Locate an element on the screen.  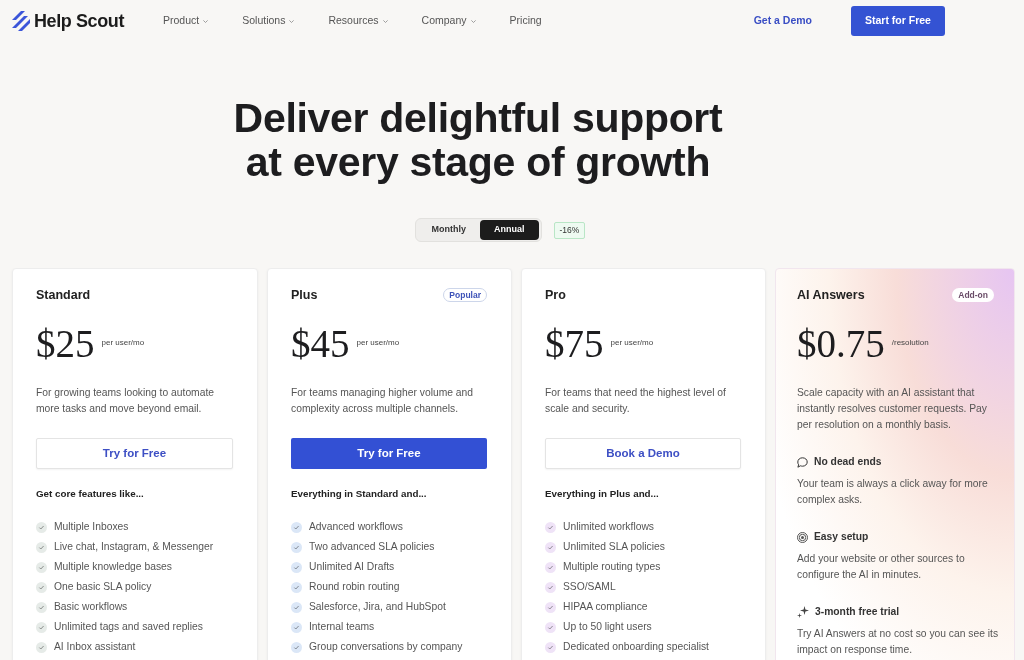
plan-price: $0.75 is located at coordinates (841, 344).